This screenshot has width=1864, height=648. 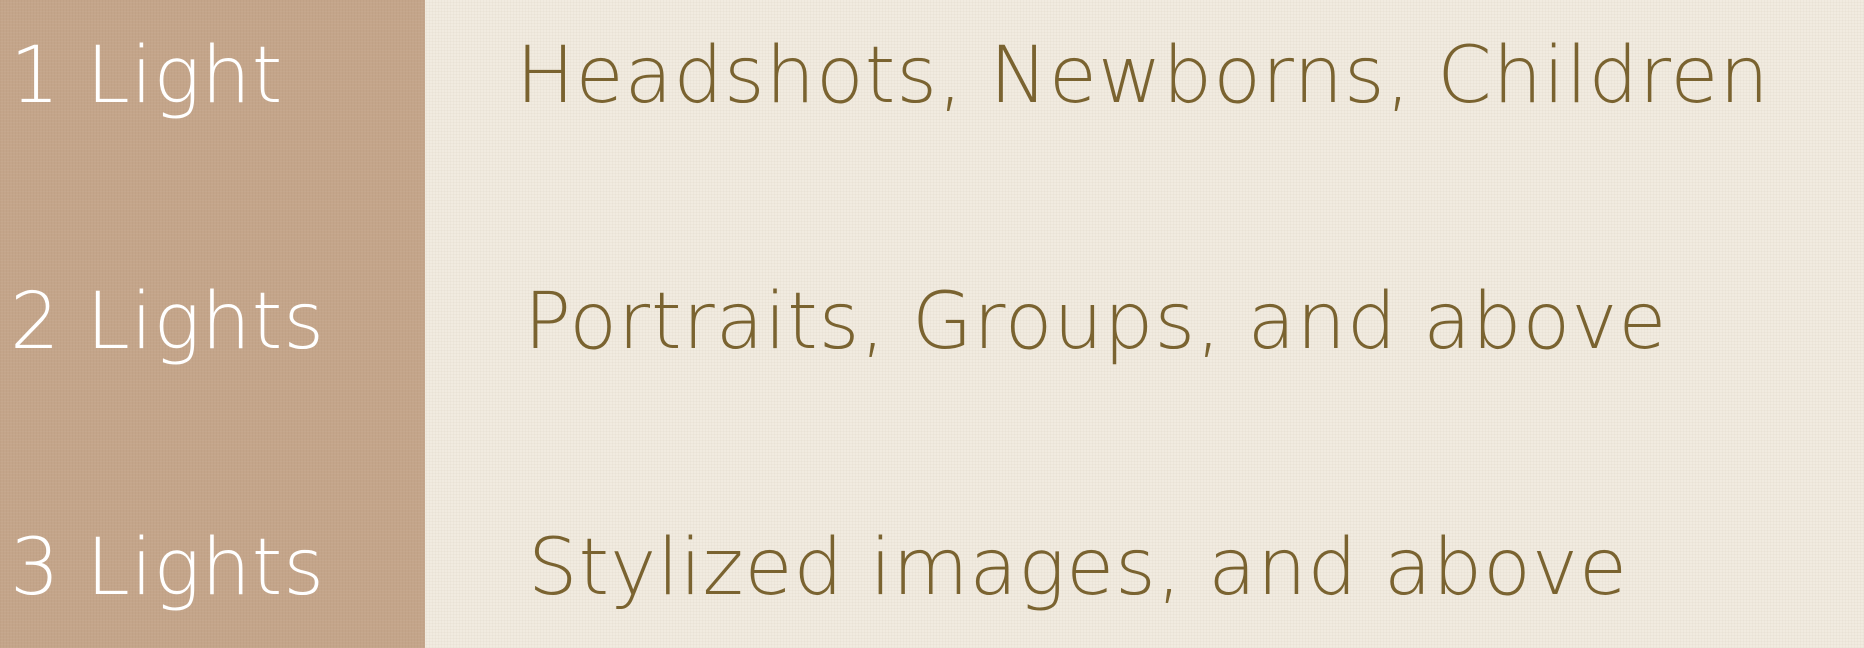 I want to click on use-case-description: Stylized images, and above, so click(x=1078, y=568).